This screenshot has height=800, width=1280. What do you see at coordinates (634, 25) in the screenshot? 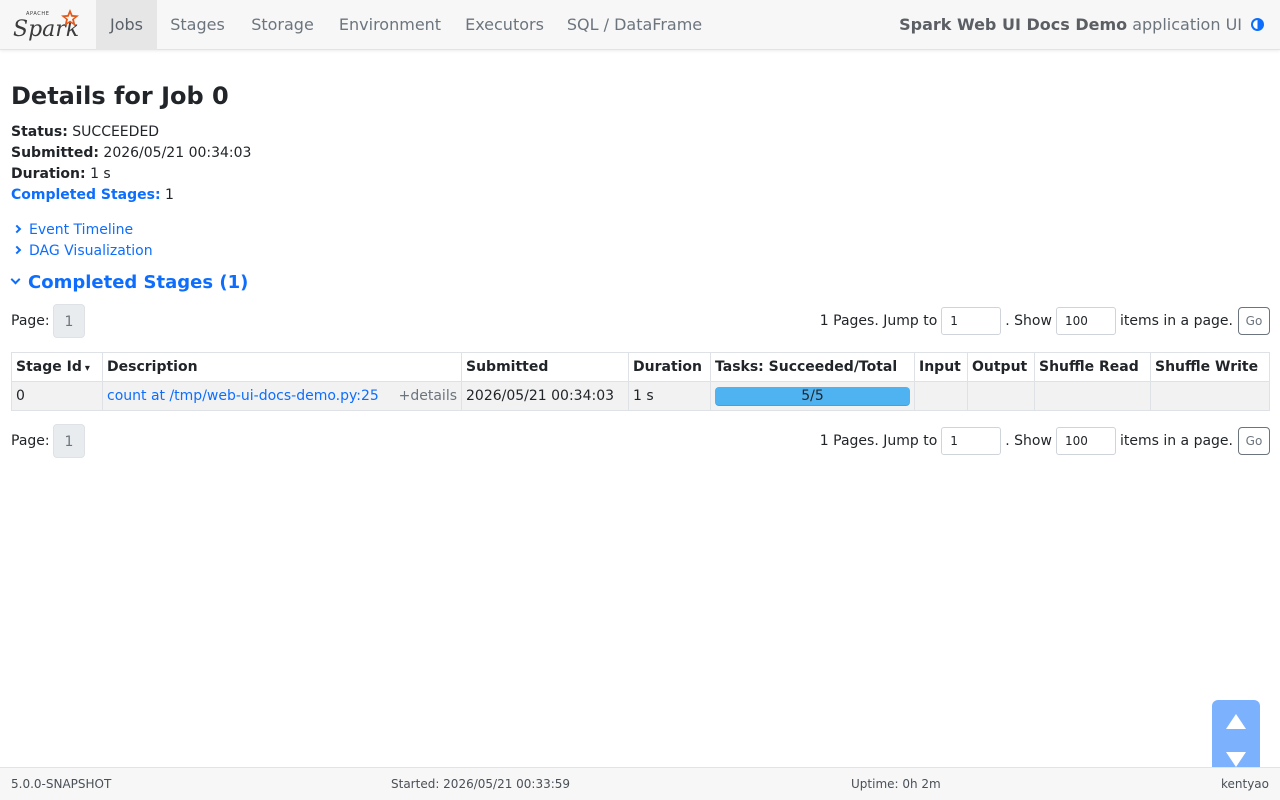
I see `tab-sql-dataframe: SQL / DataFrame` at bounding box center [634, 25].